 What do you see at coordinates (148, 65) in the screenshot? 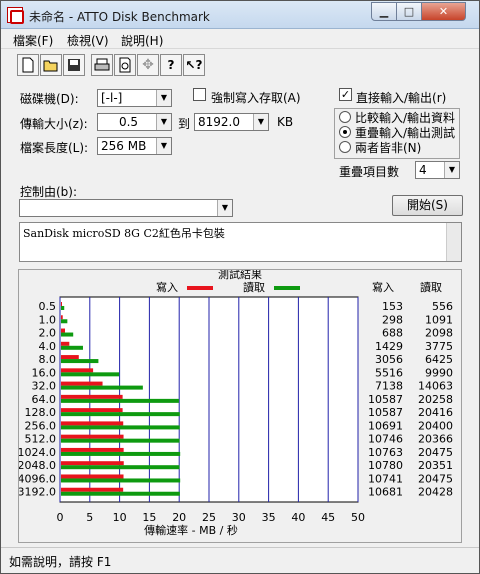
I see `move-button: ✥` at bounding box center [148, 65].